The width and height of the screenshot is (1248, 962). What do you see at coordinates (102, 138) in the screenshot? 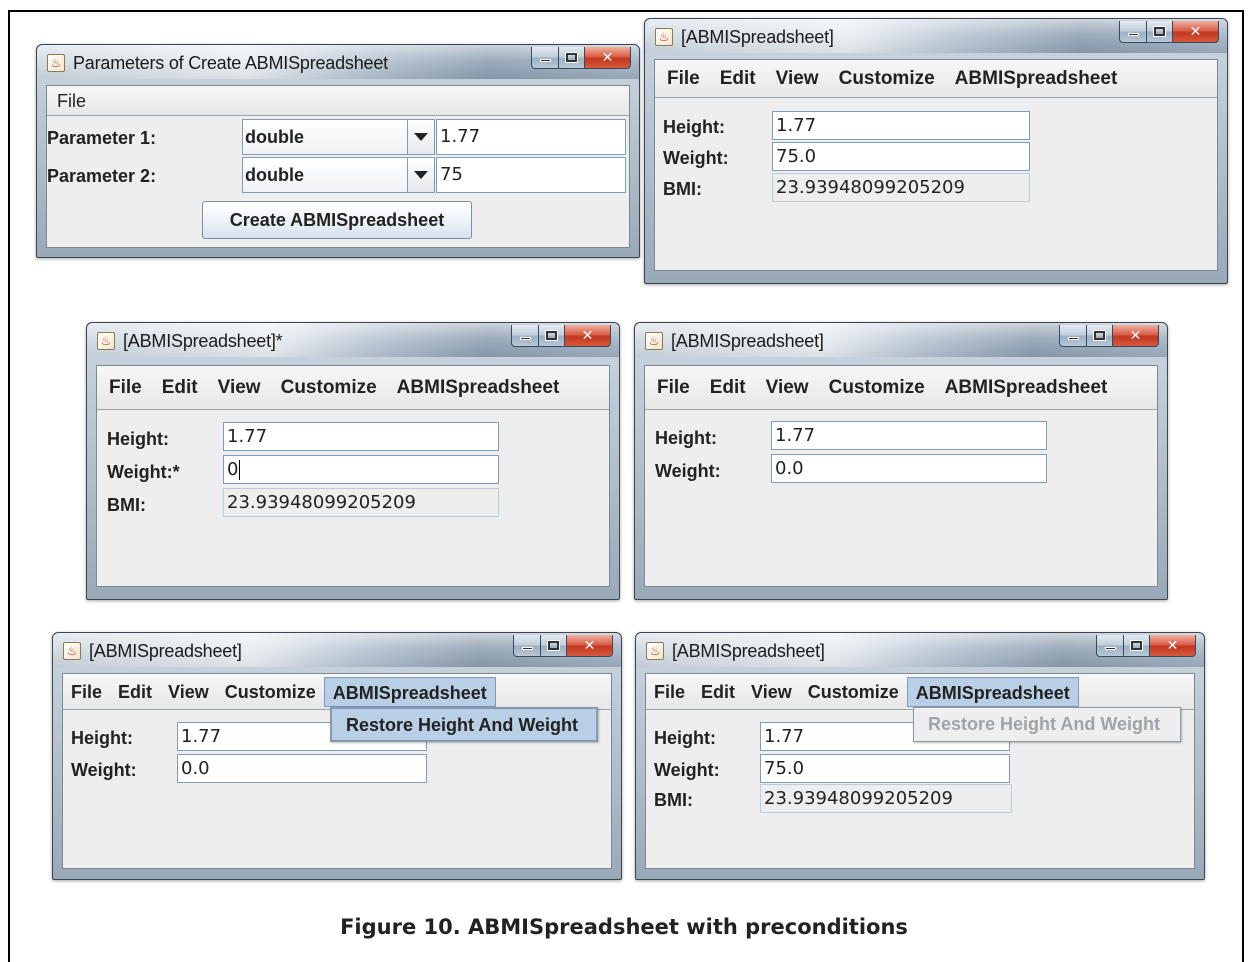
I see `param1-label: Parameter 1:` at bounding box center [102, 138].